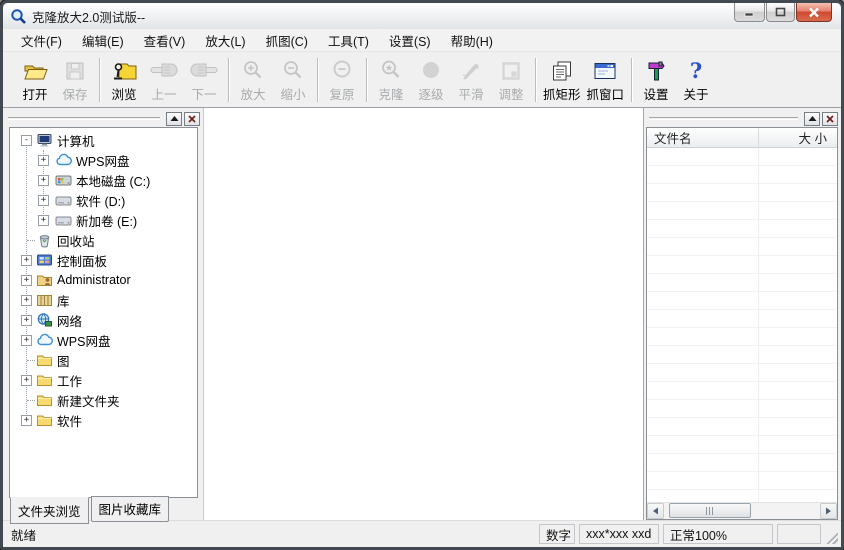 This screenshot has height=550, width=844. Describe the element at coordinates (103, 240) in the screenshot. I see `tree-item: 回收站` at that location.